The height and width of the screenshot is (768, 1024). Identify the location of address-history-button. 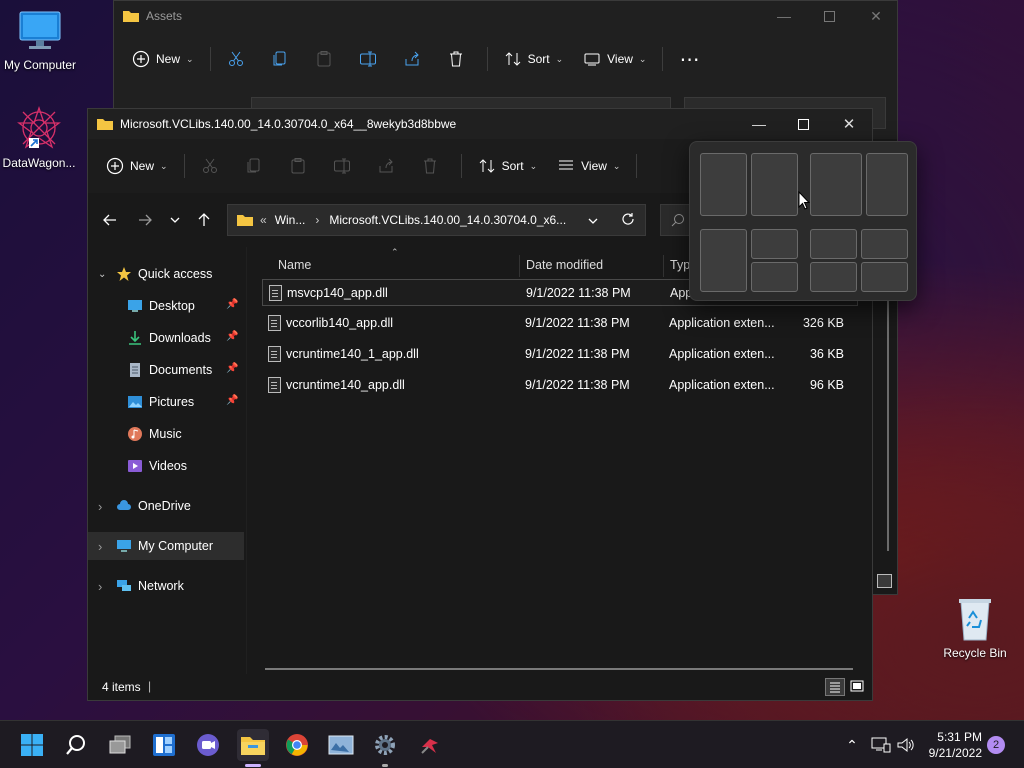
(593, 220).